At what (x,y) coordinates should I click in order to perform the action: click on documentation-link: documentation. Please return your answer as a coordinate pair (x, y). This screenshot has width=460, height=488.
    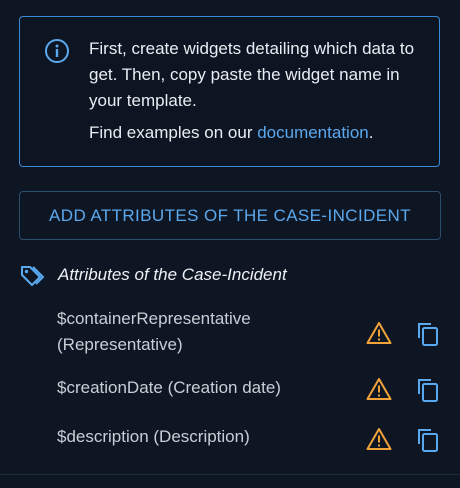
    Looking at the image, I should click on (313, 132).